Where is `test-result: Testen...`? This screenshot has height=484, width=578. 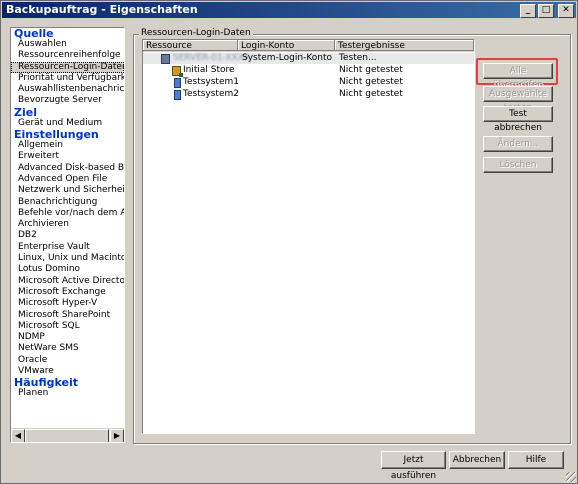 test-result: Testen... is located at coordinates (358, 58).